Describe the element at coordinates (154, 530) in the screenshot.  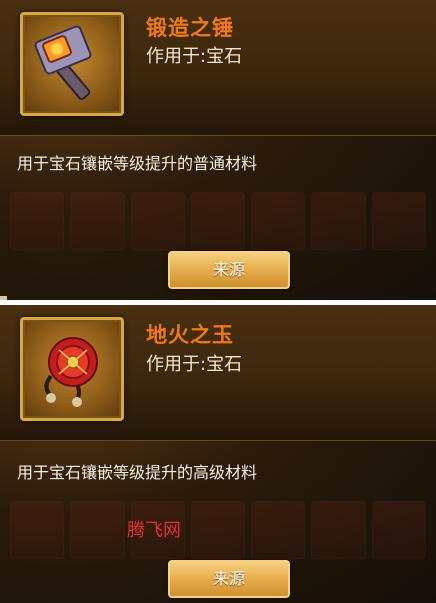
I see `watermark-text: 腾飞网` at that location.